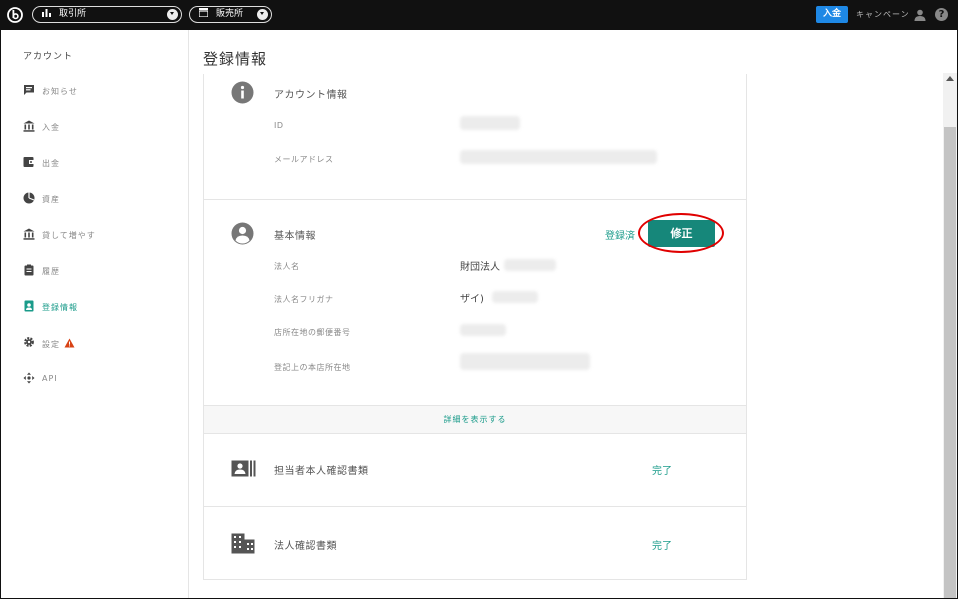  What do you see at coordinates (51, 344) in the screenshot?
I see `sidebar-item-label: 設定` at bounding box center [51, 344].